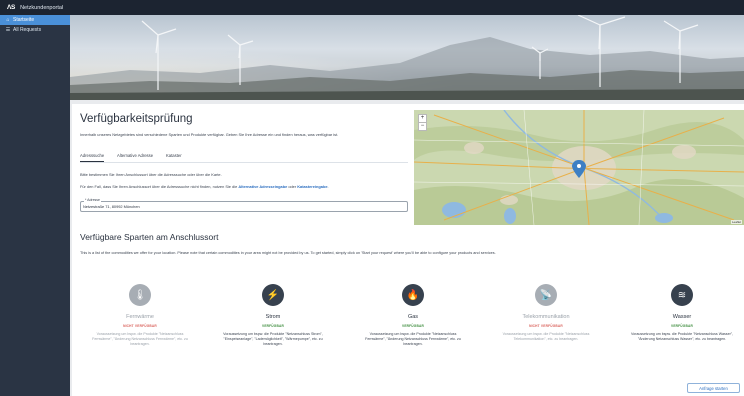 The image size is (744, 396). I want to click on start-request-button: Anfrage starten, so click(713, 388).